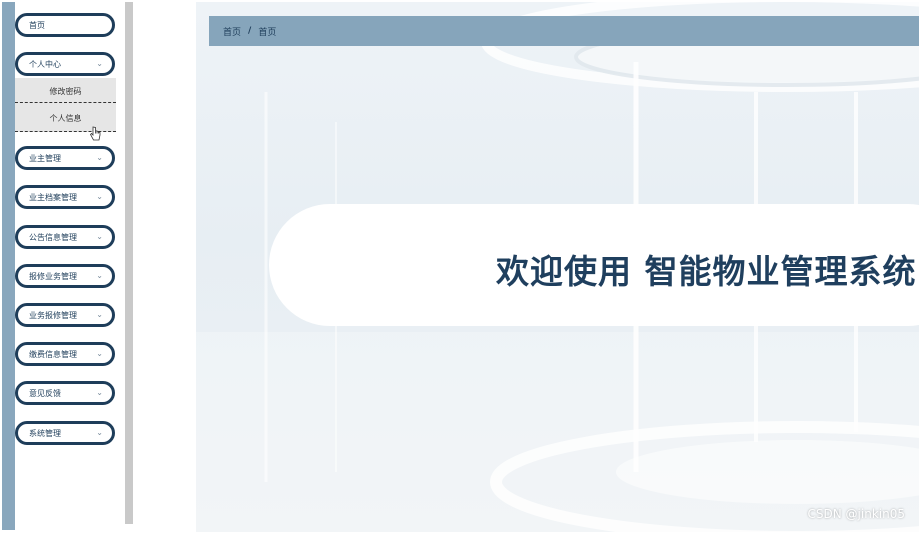 The image size is (919, 534). What do you see at coordinates (65, 64) in the screenshot?
I see `sidebar-item-personal-center: 个人中心 ⌄` at bounding box center [65, 64].